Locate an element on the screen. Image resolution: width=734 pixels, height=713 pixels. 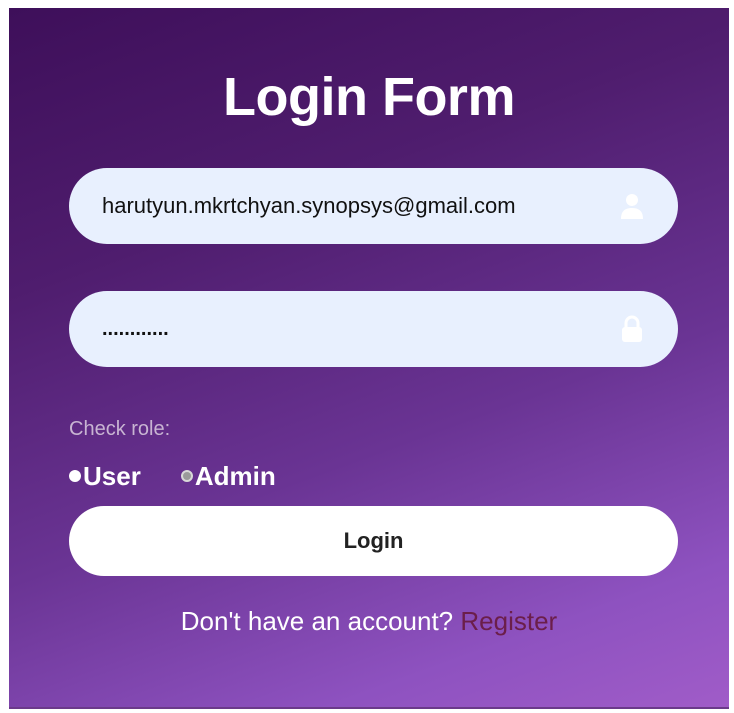
register-line: Don't have an account? Register is located at coordinates (369, 621).